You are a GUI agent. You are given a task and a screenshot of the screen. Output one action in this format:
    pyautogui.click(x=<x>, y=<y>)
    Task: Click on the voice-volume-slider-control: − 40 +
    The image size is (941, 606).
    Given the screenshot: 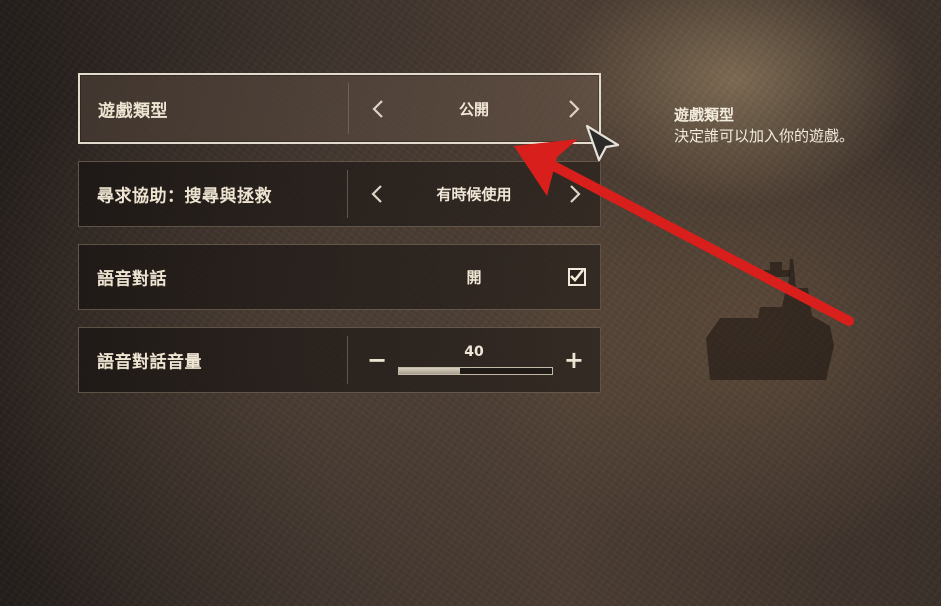 What is the action you would take?
    pyautogui.click(x=474, y=360)
    